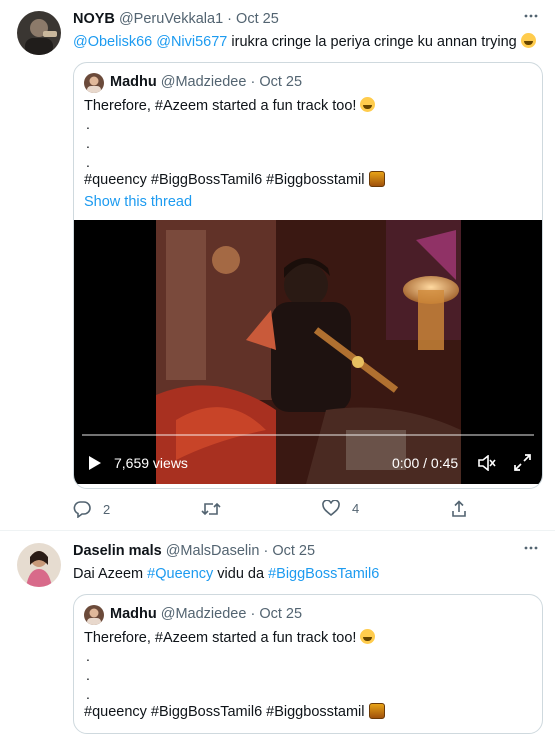 Image resolution: width=555 pixels, height=734 pixels. I want to click on tweet-header: Daselin mals @MalsDaselin · Oct 25, so click(194, 551).